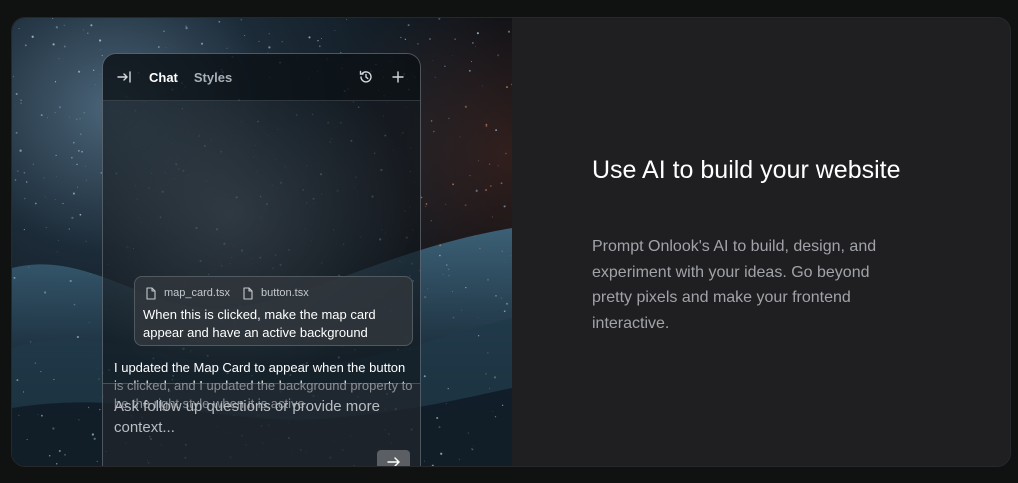 Image resolution: width=1018 pixels, height=483 pixels. Describe the element at coordinates (261, 77) in the screenshot. I see `chat-panel-header: Chat Styles` at that location.